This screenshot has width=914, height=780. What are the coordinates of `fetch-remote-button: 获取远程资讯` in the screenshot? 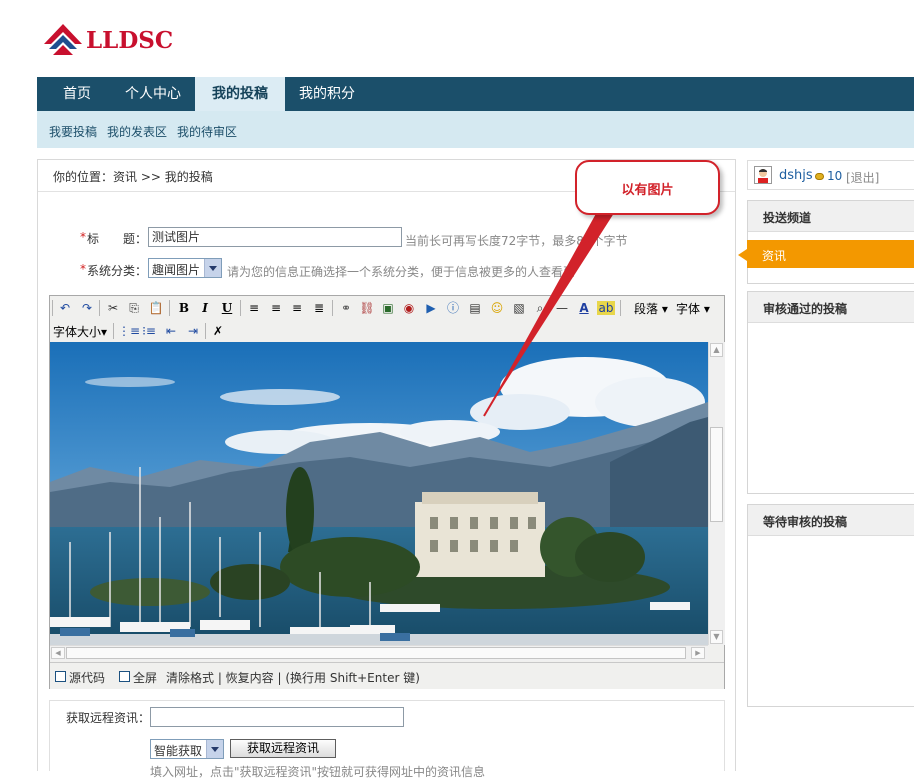 It's located at (283, 748).